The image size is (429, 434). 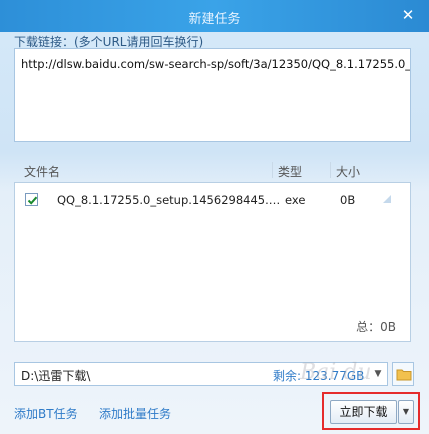 I want to click on folder-icon, so click(x=404, y=375).